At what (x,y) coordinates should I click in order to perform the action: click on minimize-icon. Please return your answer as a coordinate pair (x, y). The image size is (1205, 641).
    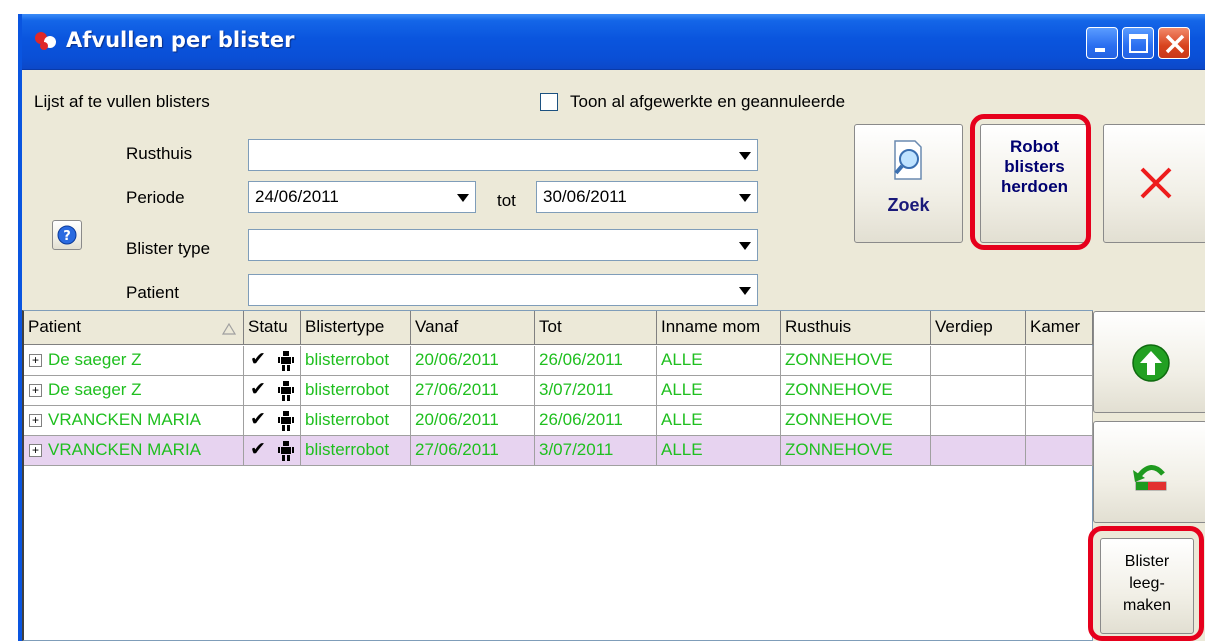
    Looking at the image, I should click on (1100, 50).